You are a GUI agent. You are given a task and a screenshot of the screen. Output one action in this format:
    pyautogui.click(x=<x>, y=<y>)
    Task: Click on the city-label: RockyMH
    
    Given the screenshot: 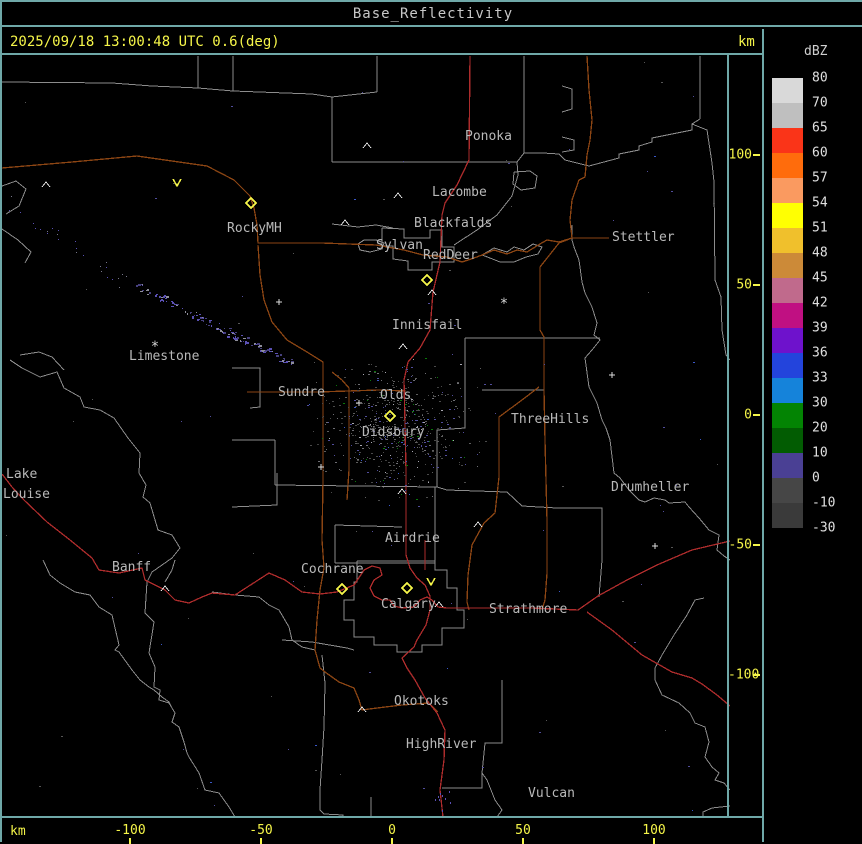 What is the action you would take?
    pyautogui.click(x=254, y=228)
    